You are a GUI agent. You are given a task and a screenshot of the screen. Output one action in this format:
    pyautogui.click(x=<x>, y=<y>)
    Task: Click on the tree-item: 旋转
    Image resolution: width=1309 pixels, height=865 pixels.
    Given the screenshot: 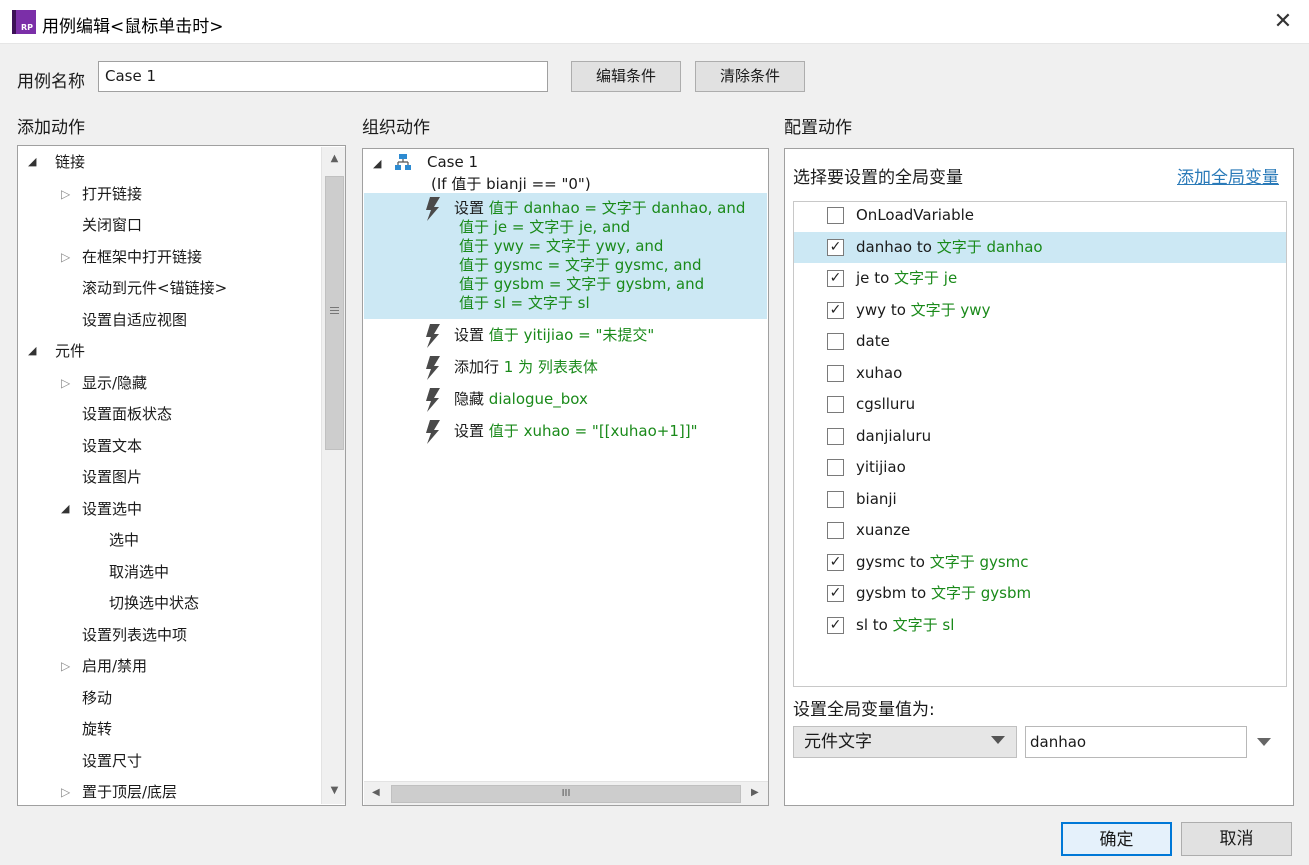 What is the action you would take?
    pyautogui.click(x=168, y=729)
    